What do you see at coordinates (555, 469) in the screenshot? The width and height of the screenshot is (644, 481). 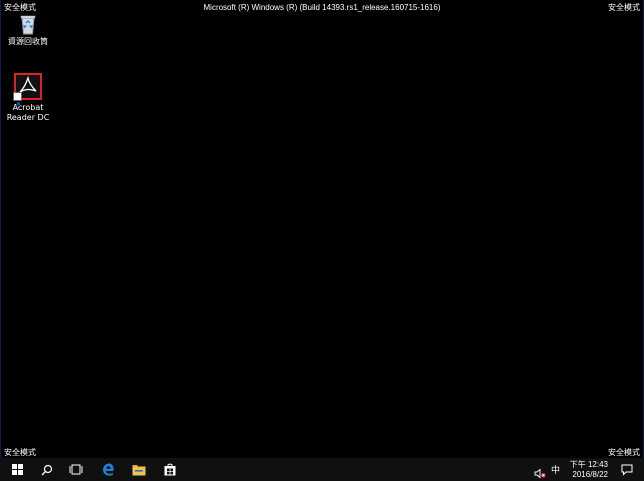 I see `ime-indicator: 中` at bounding box center [555, 469].